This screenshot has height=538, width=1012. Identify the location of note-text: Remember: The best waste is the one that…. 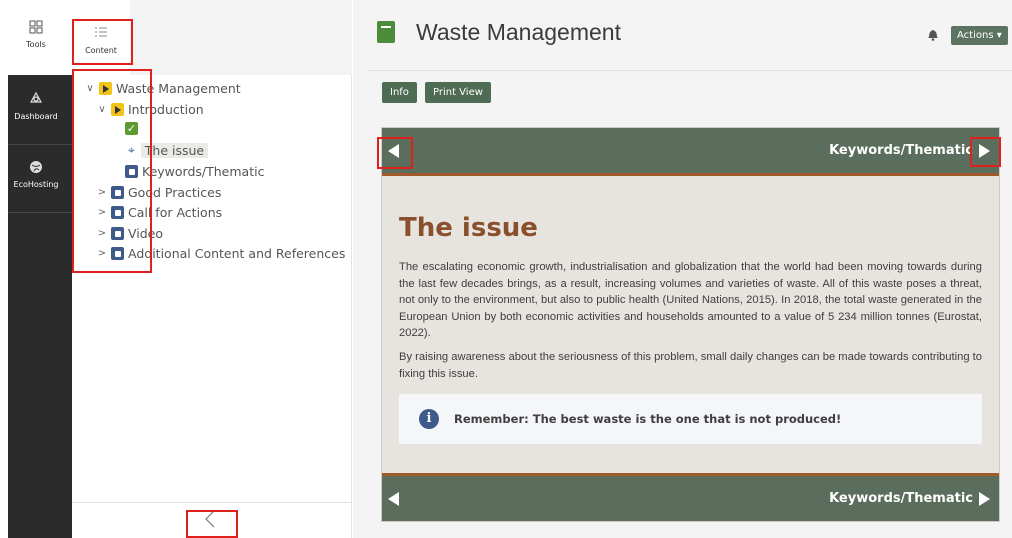
(648, 419).